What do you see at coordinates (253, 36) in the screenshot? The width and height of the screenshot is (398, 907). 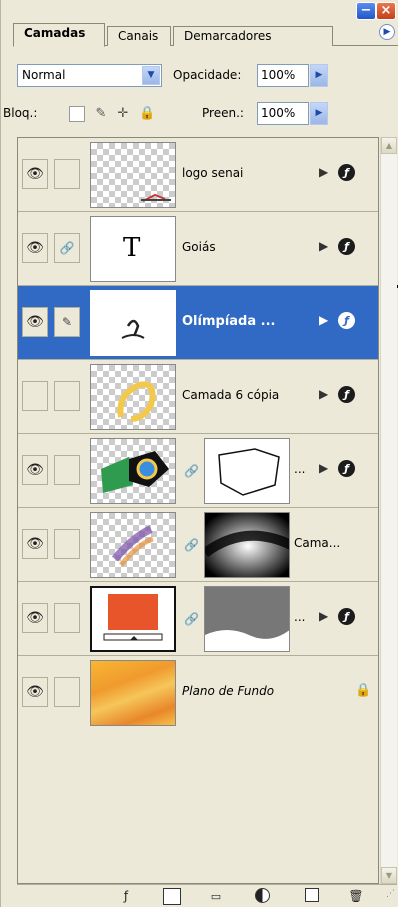 I see `tab-demarcadores: Demarcadores` at bounding box center [253, 36].